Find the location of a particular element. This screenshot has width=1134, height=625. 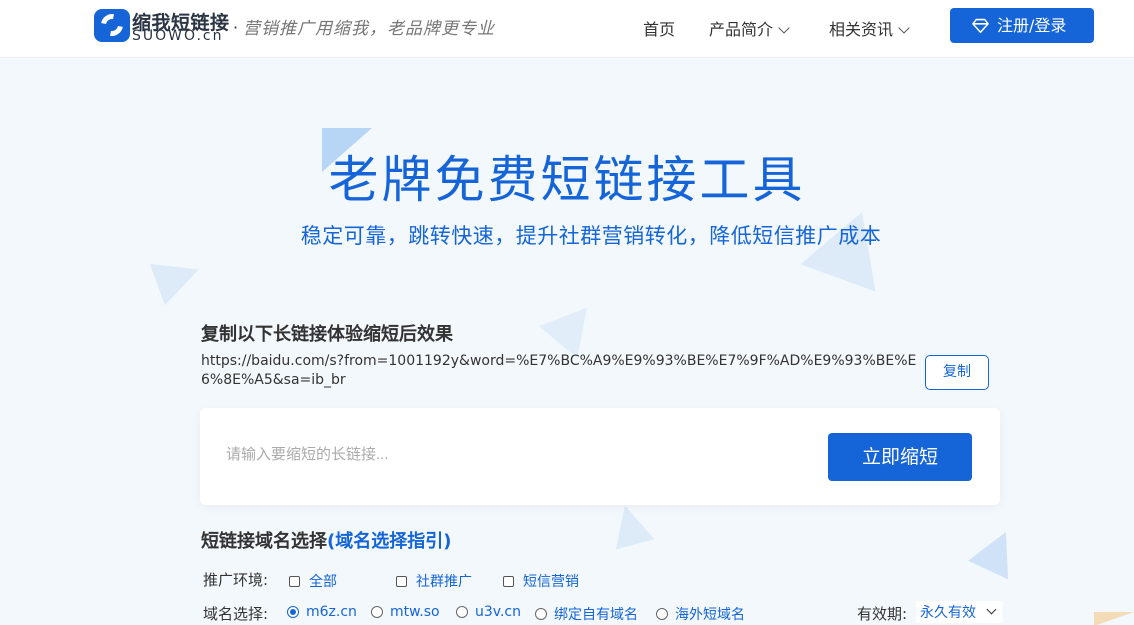

domain-guide-link: (域名选择指引) is located at coordinates (389, 541).